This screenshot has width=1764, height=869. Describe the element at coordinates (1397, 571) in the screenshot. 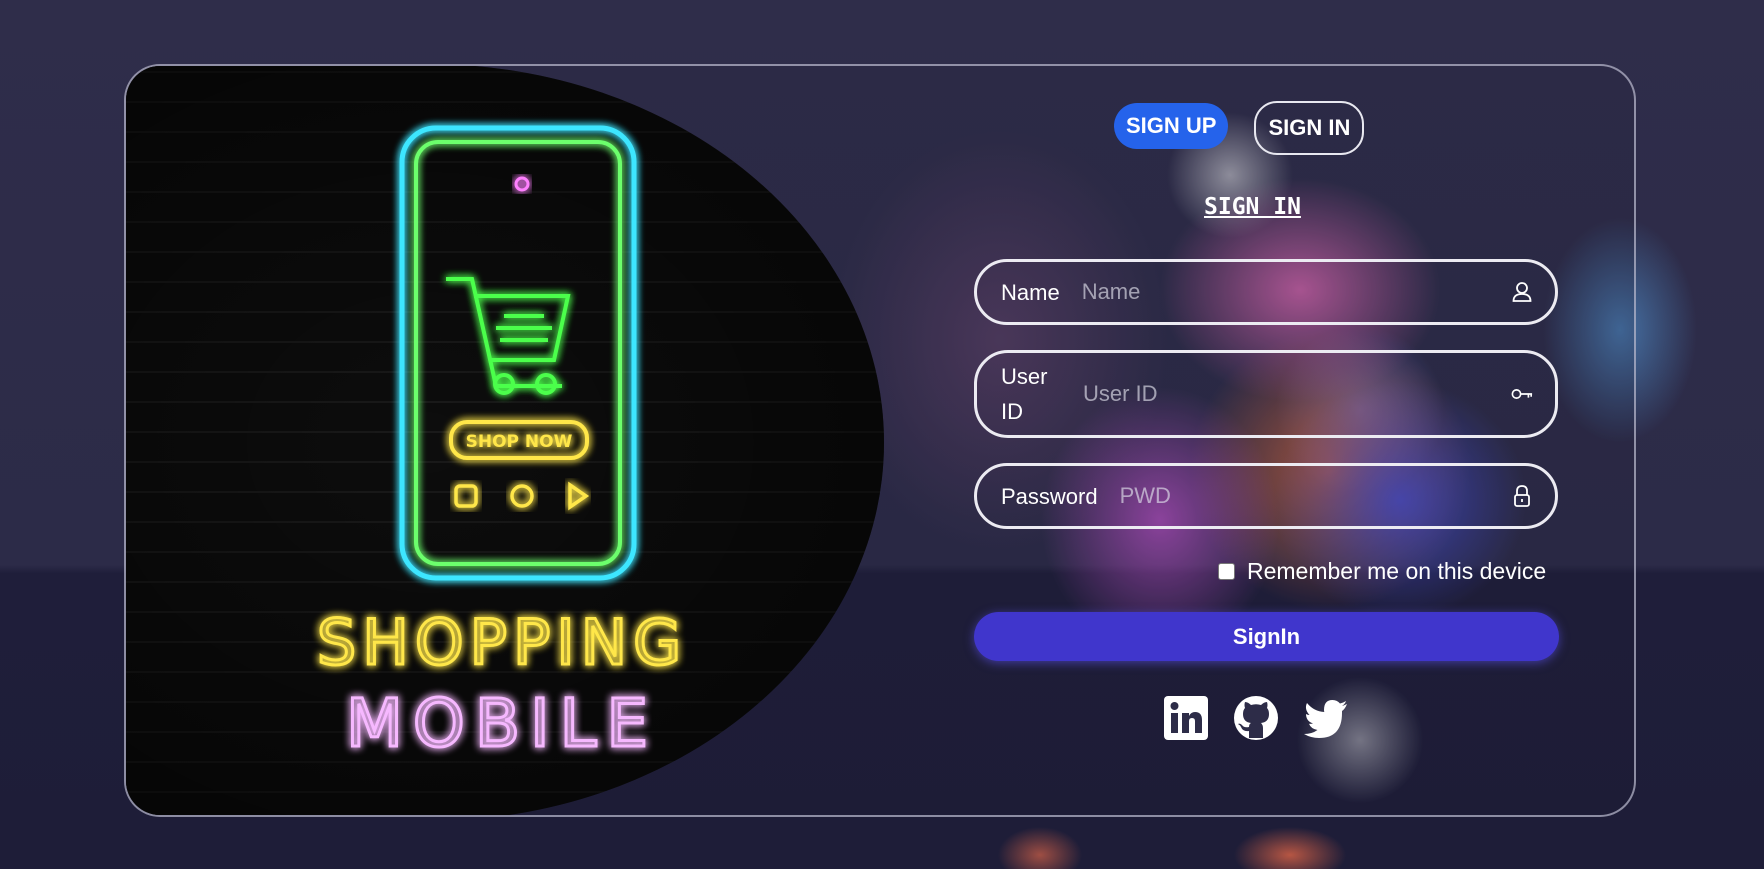

I see `remember-label: Remember me on this device` at that location.